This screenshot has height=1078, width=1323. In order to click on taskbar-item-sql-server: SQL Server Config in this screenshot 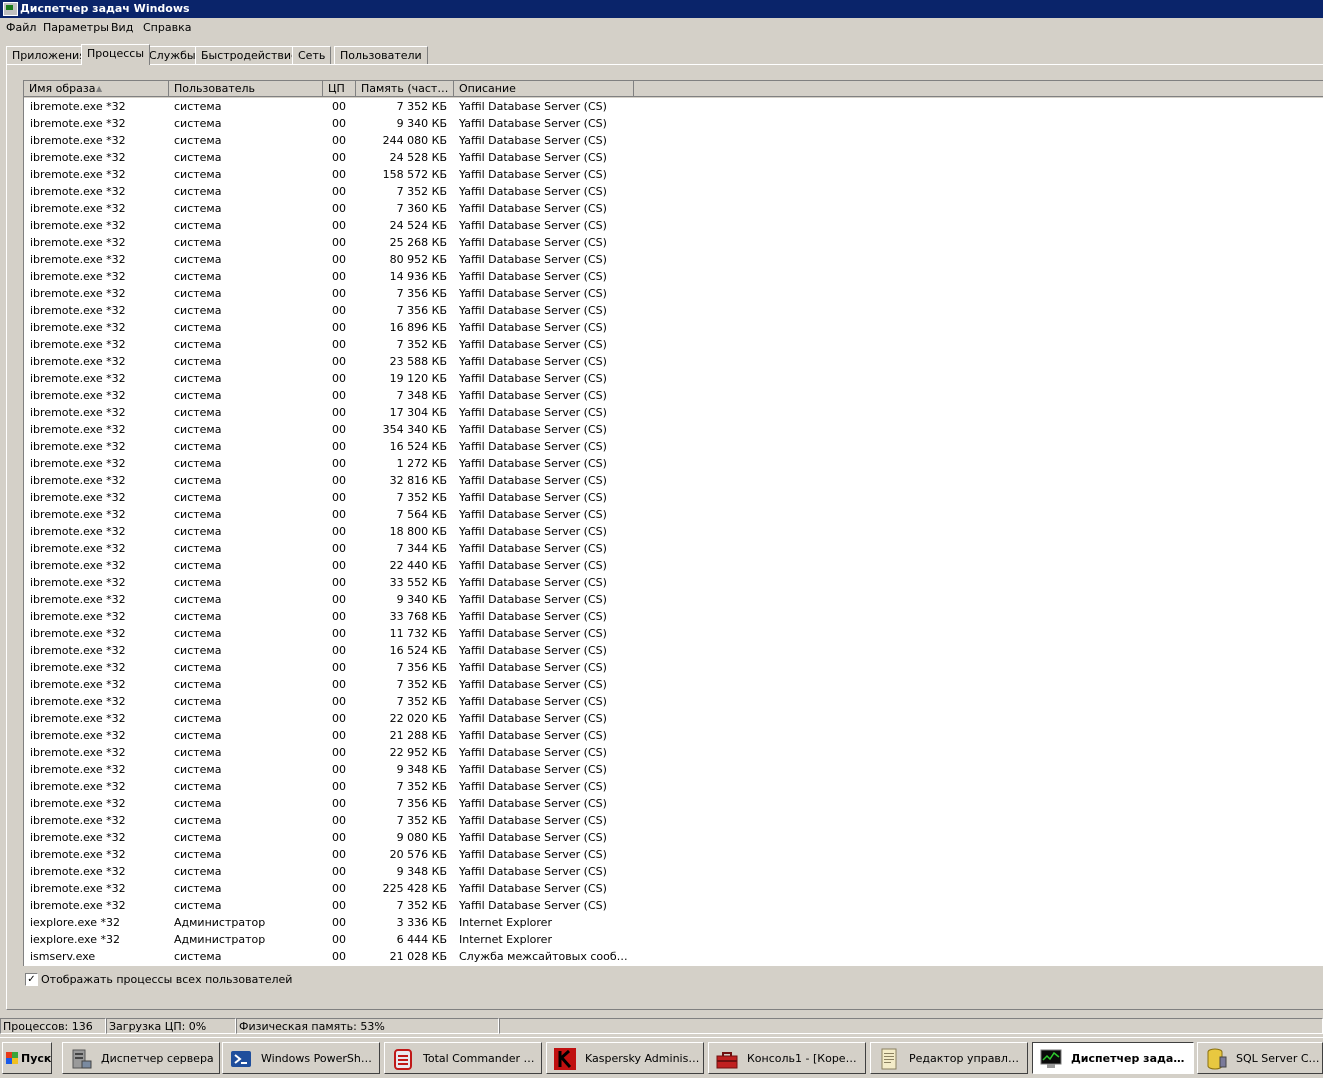, I will do `click(1260, 1058)`.